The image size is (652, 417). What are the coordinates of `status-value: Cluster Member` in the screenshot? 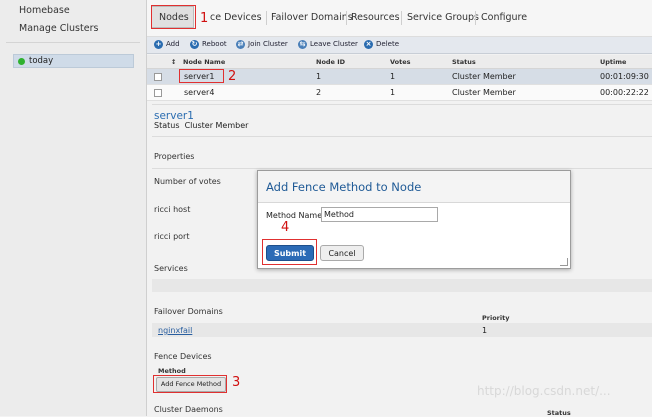 It's located at (216, 125).